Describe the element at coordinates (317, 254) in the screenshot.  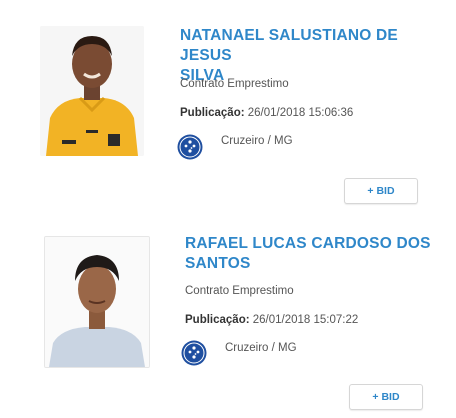
I see `player-name: RAFAEL LUCAS CARDOSO DOS SANTOS` at that location.